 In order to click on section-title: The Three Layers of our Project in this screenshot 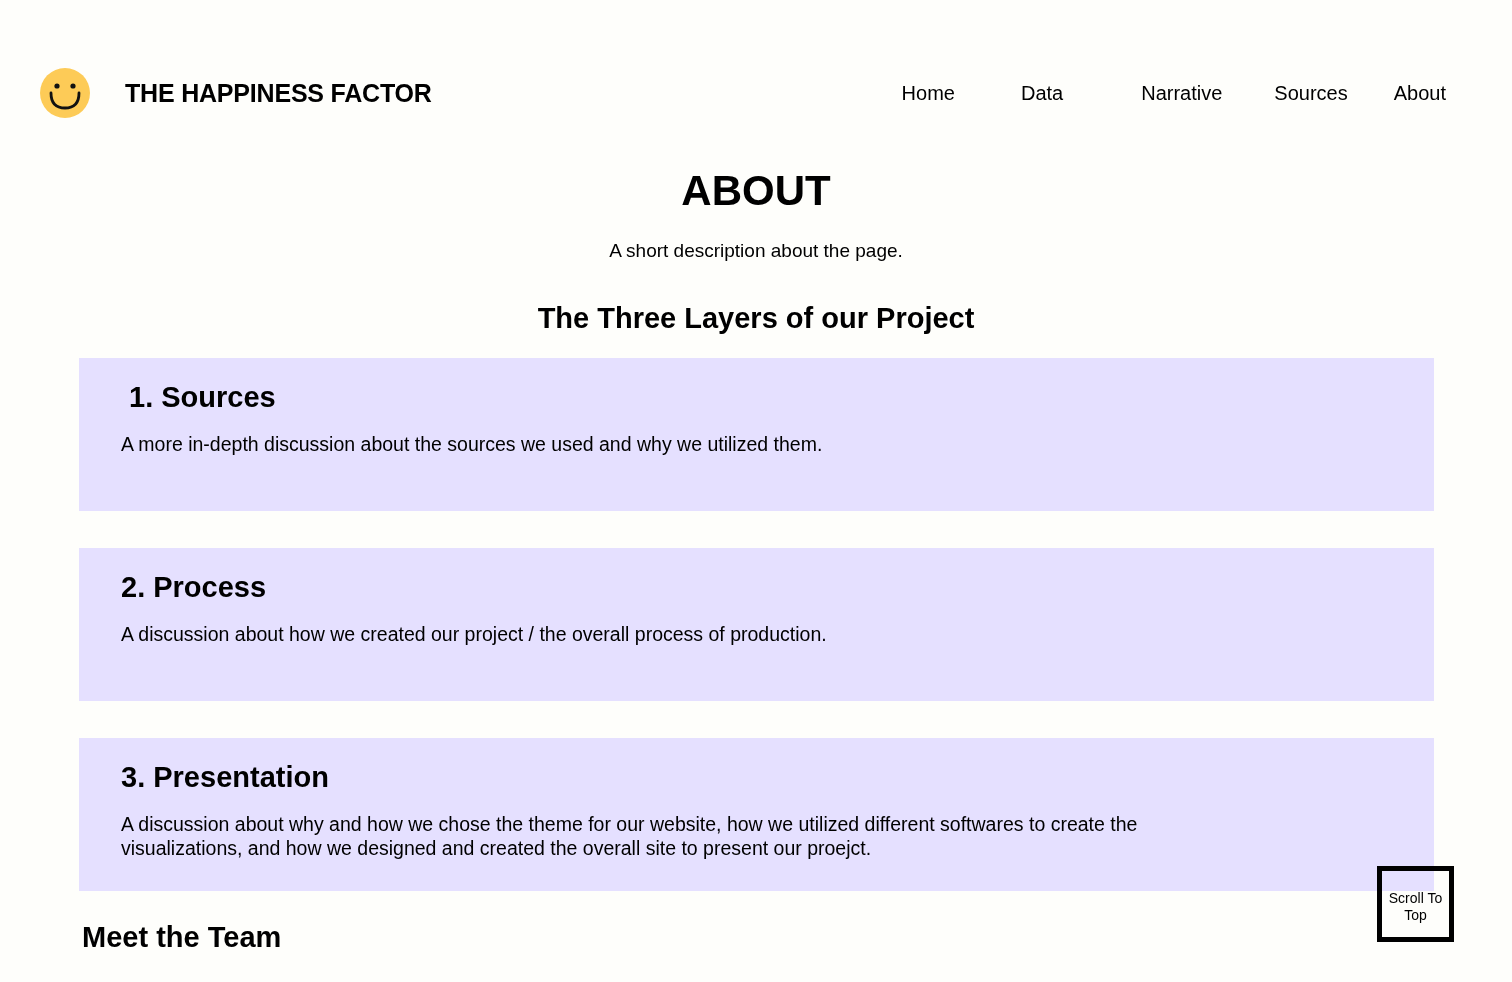, I will do `click(756, 318)`.